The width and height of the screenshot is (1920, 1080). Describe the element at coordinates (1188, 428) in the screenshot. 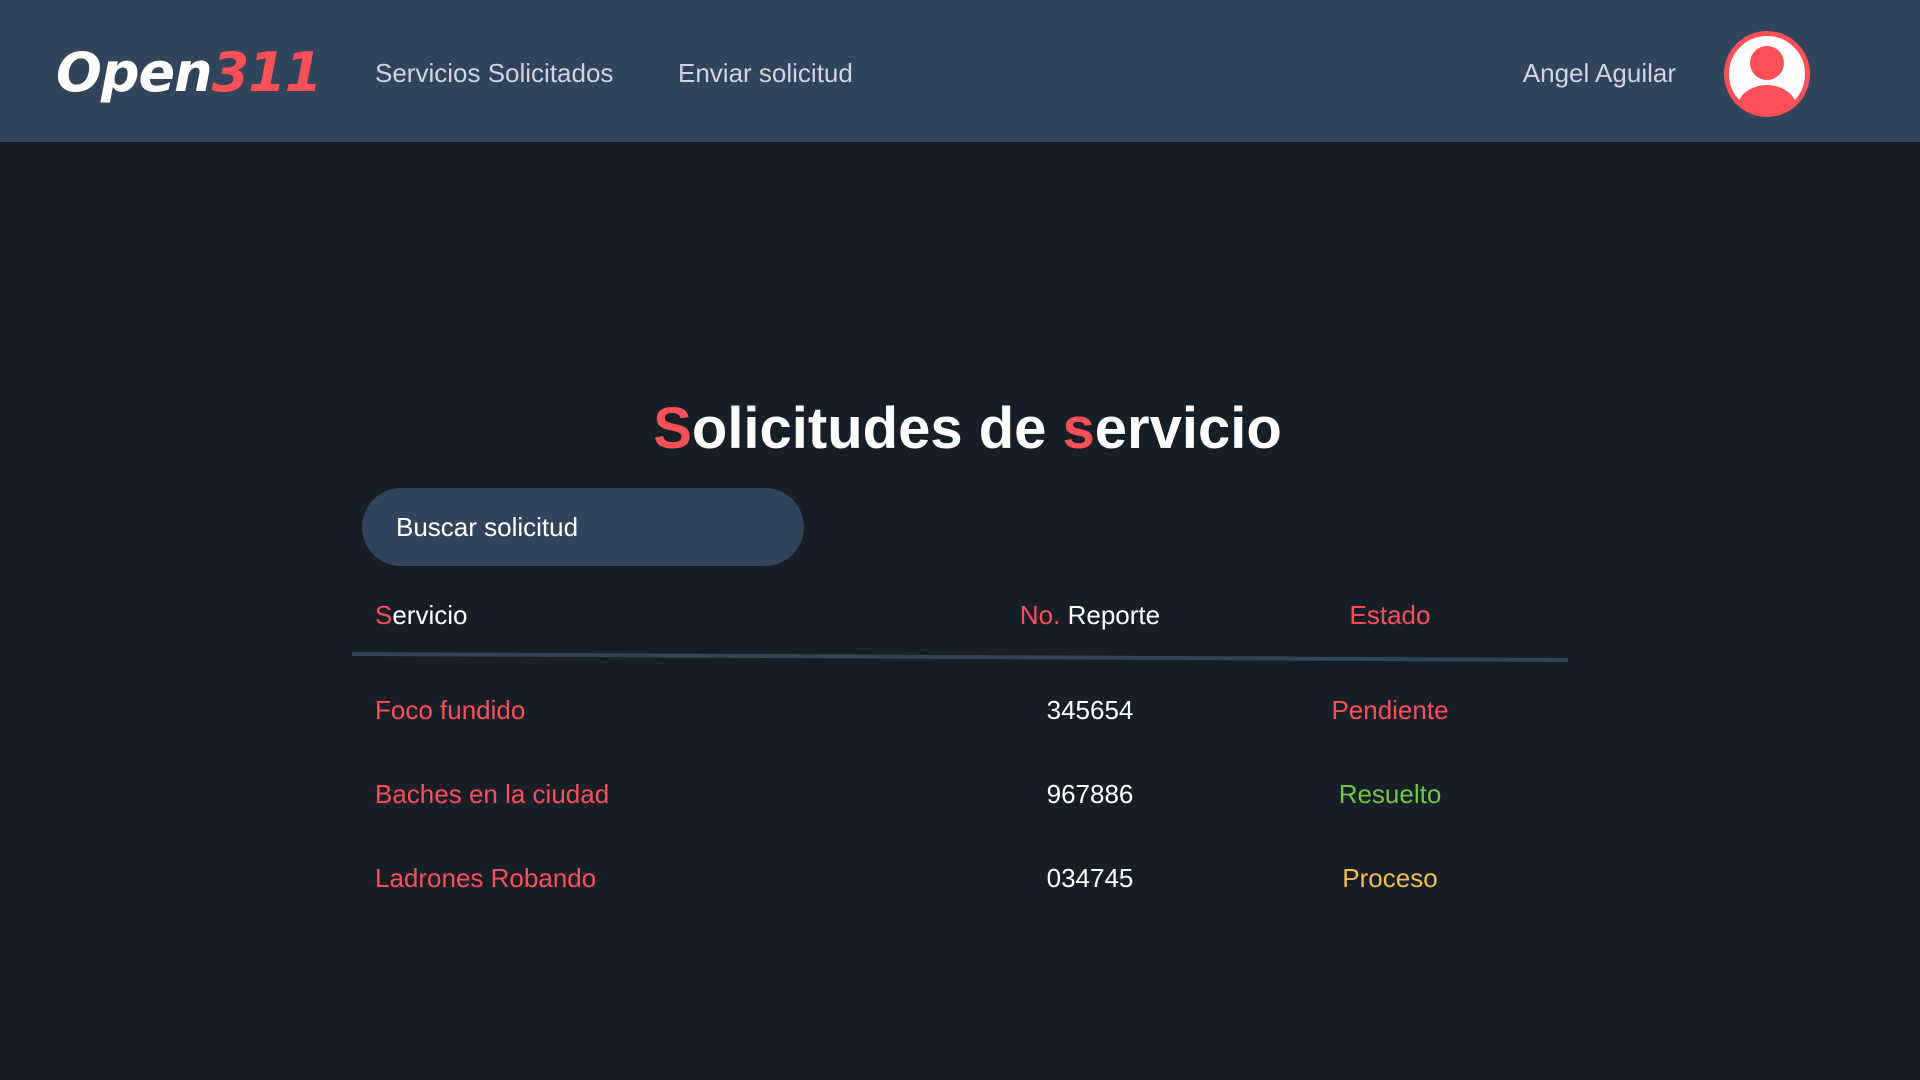

I see `title-text-part: ervicio` at that location.